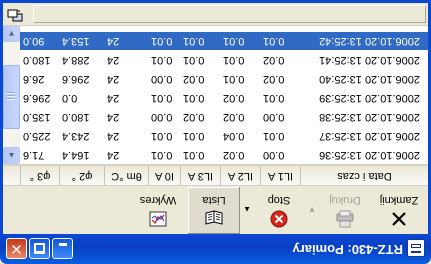 The height and width of the screenshot is (264, 431). What do you see at coordinates (76, 60) in the screenshot?
I see `cell-phi2: 288.4` at bounding box center [76, 60].